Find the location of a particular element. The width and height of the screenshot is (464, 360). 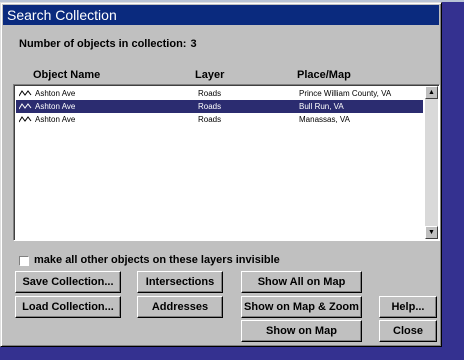

column-header-place-map: Place/Map is located at coordinates (324, 75).